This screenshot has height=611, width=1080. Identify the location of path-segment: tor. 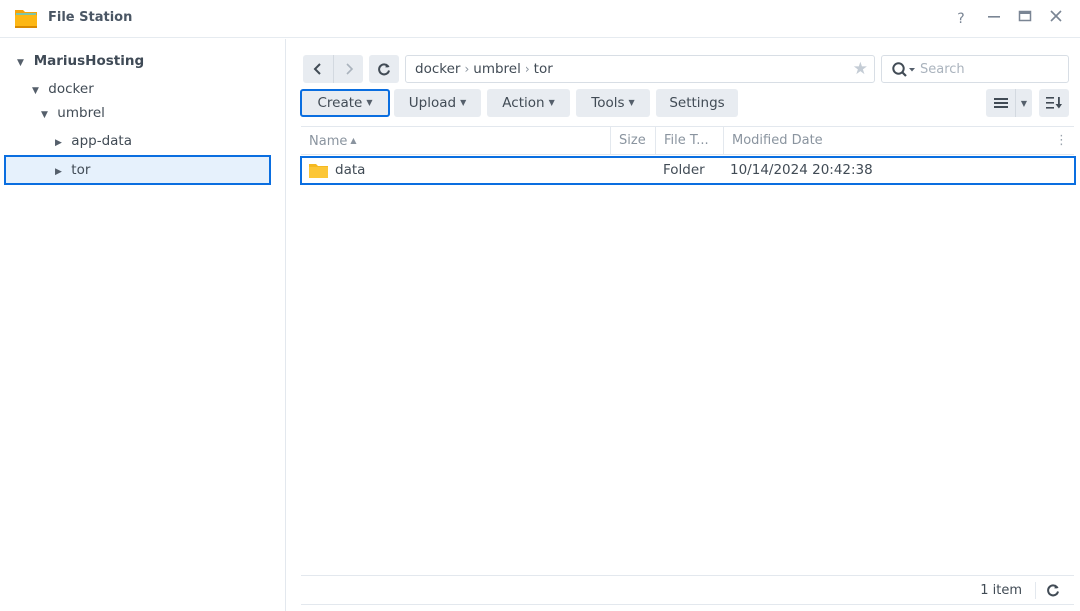
(543, 69).